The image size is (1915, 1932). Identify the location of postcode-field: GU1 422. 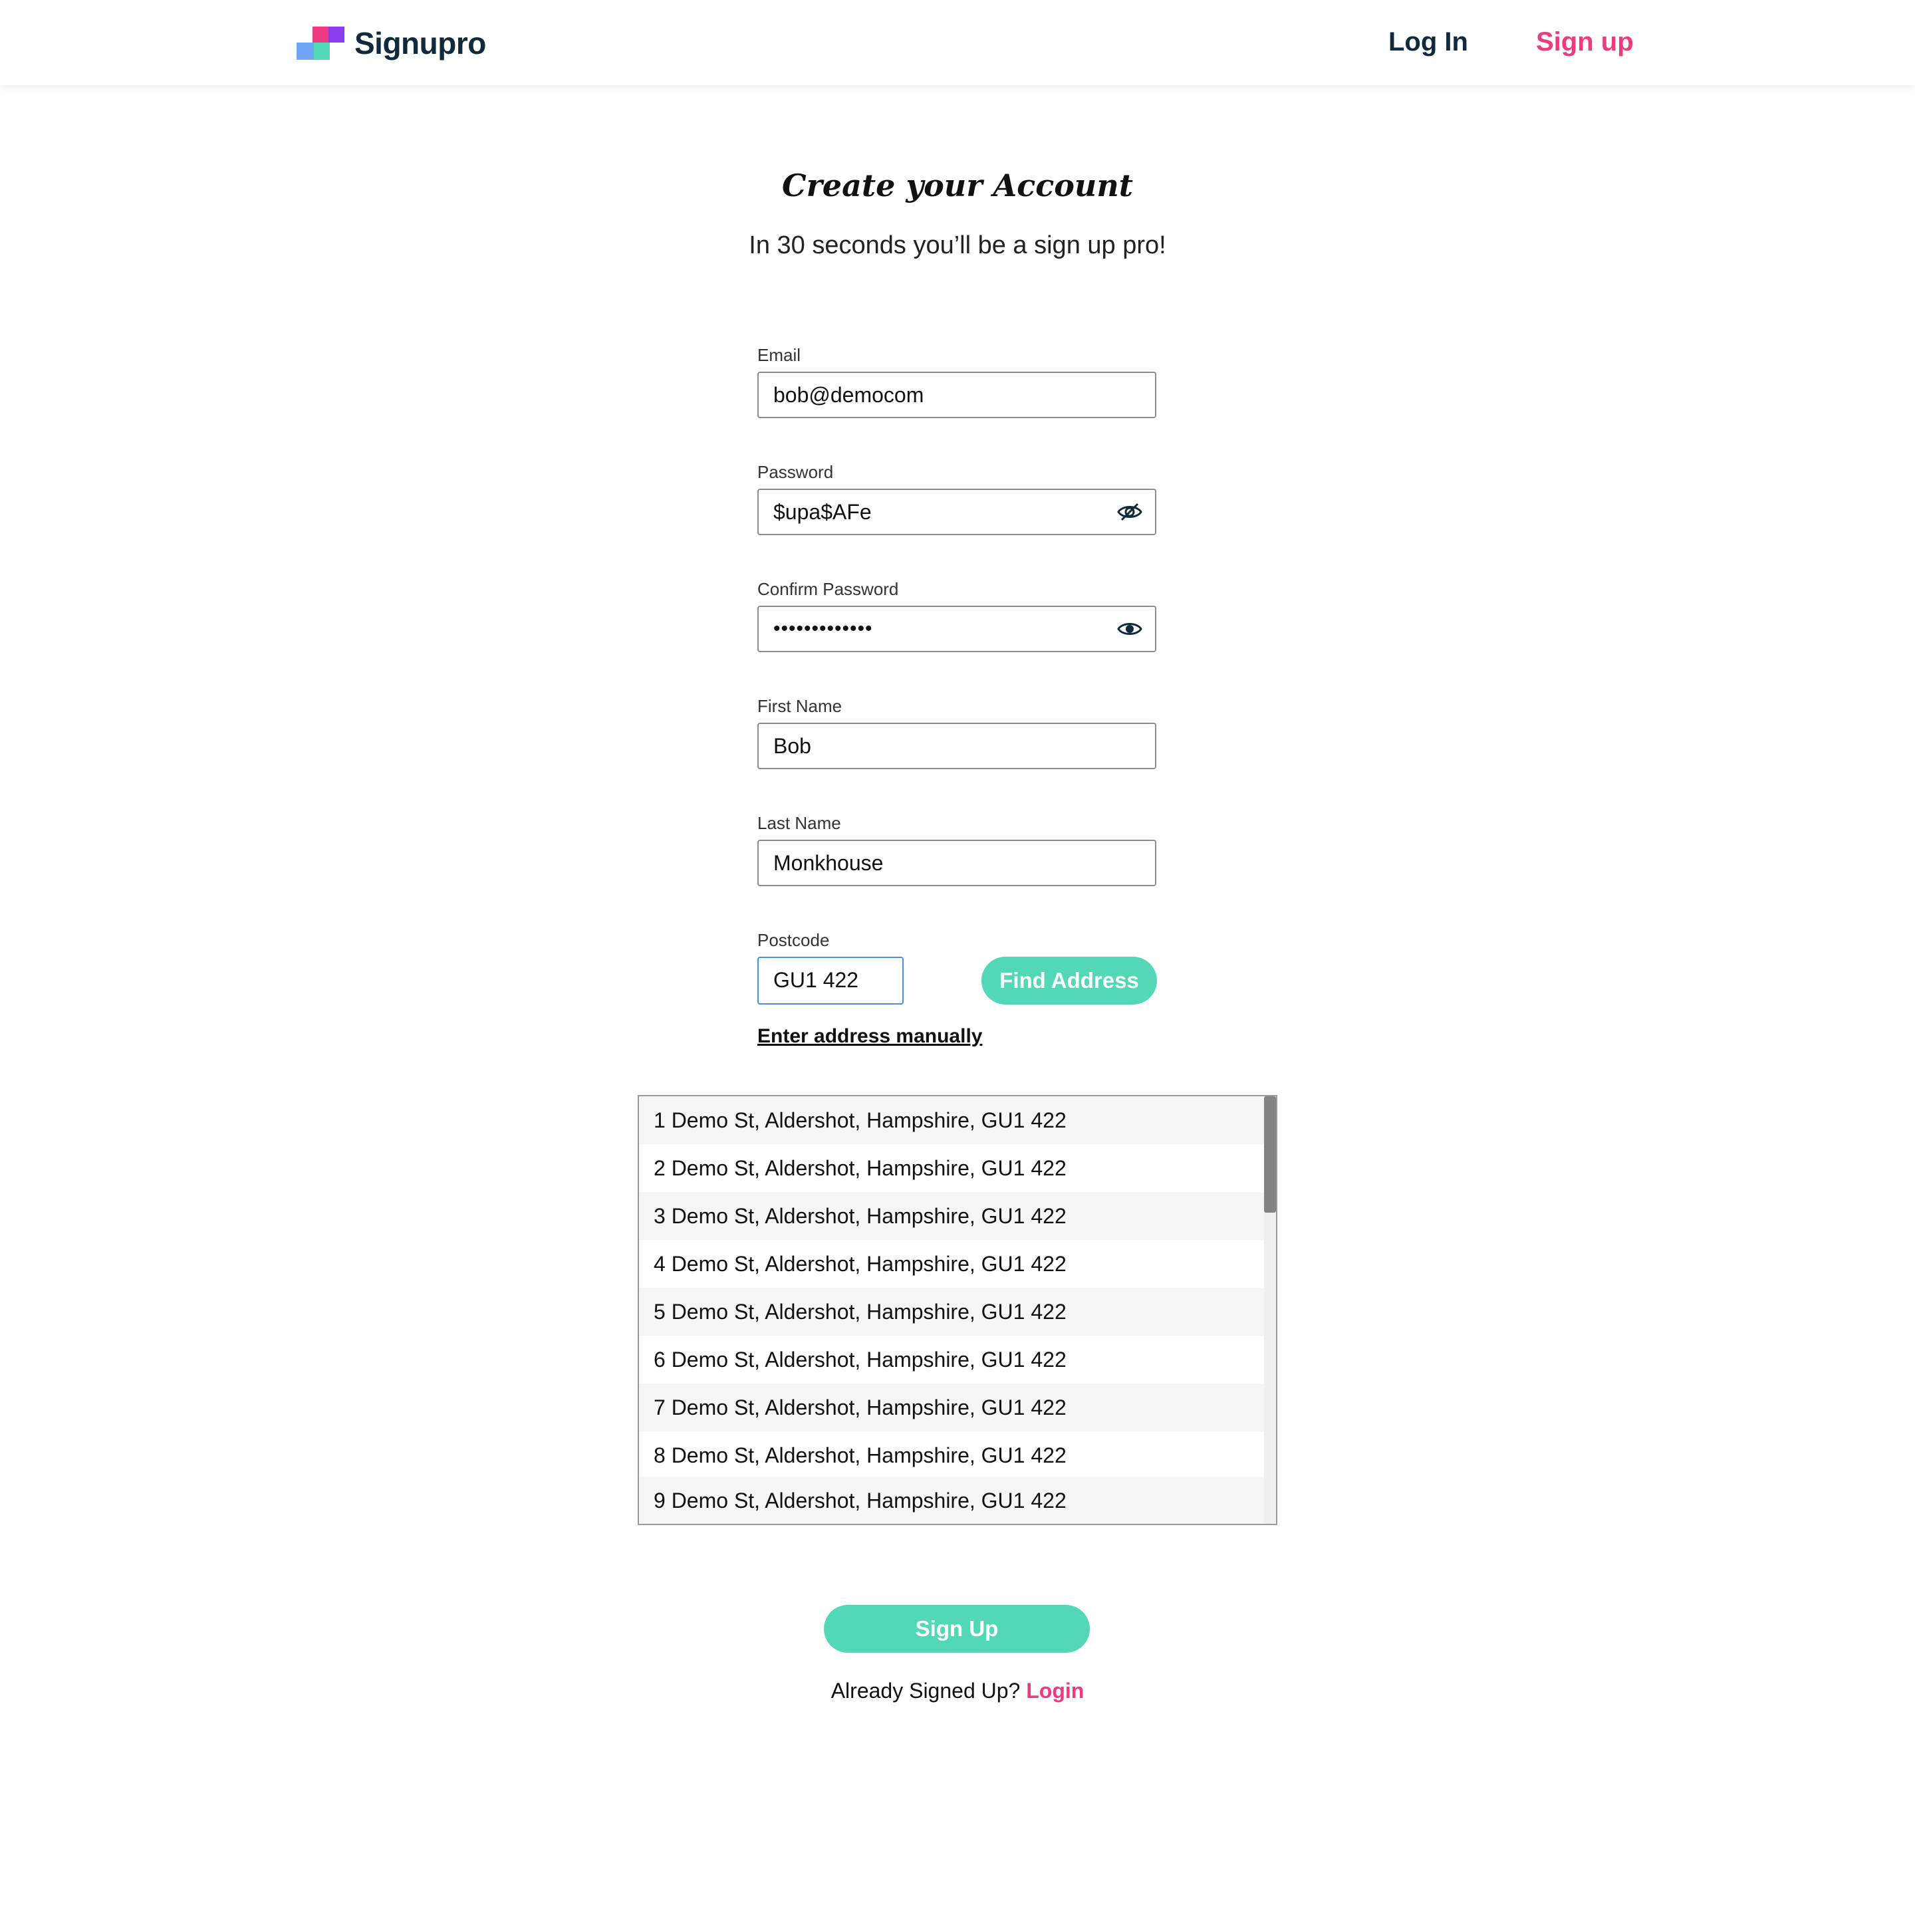
(830, 981).